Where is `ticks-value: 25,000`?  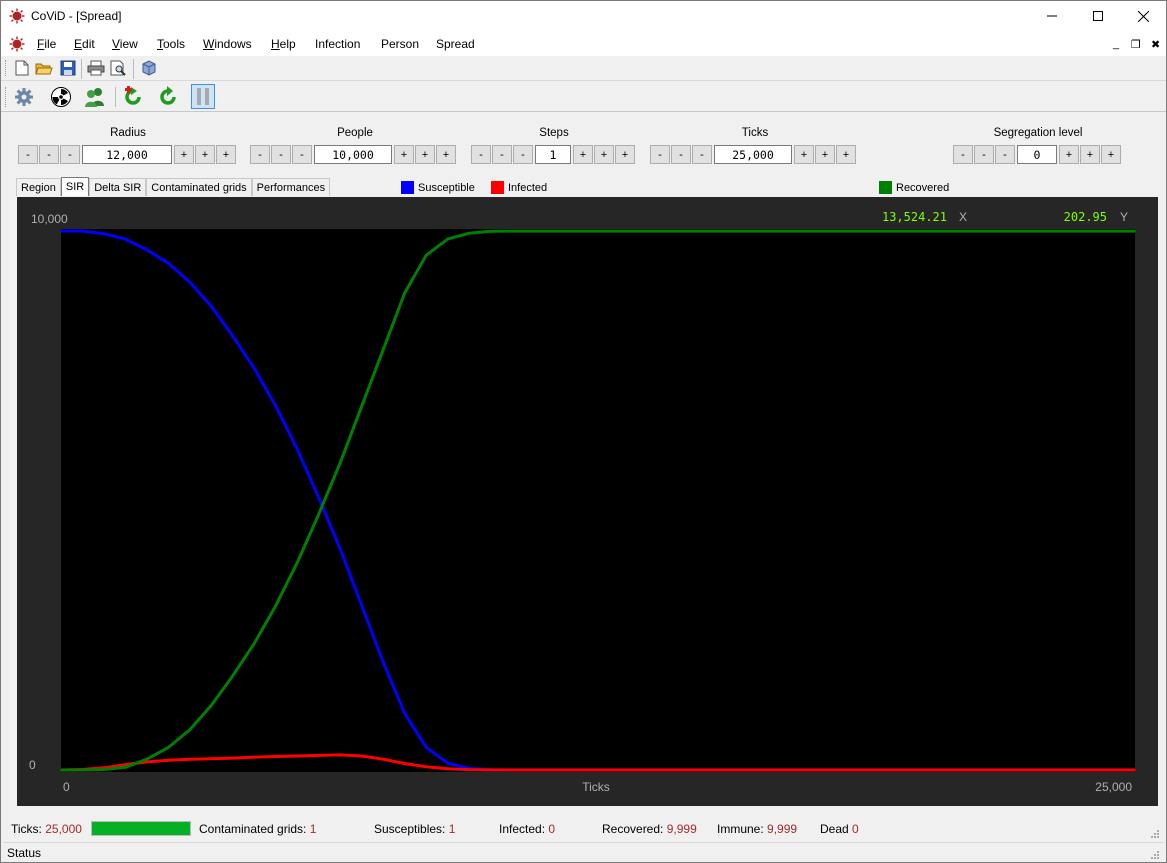 ticks-value: 25,000 is located at coordinates (753, 154).